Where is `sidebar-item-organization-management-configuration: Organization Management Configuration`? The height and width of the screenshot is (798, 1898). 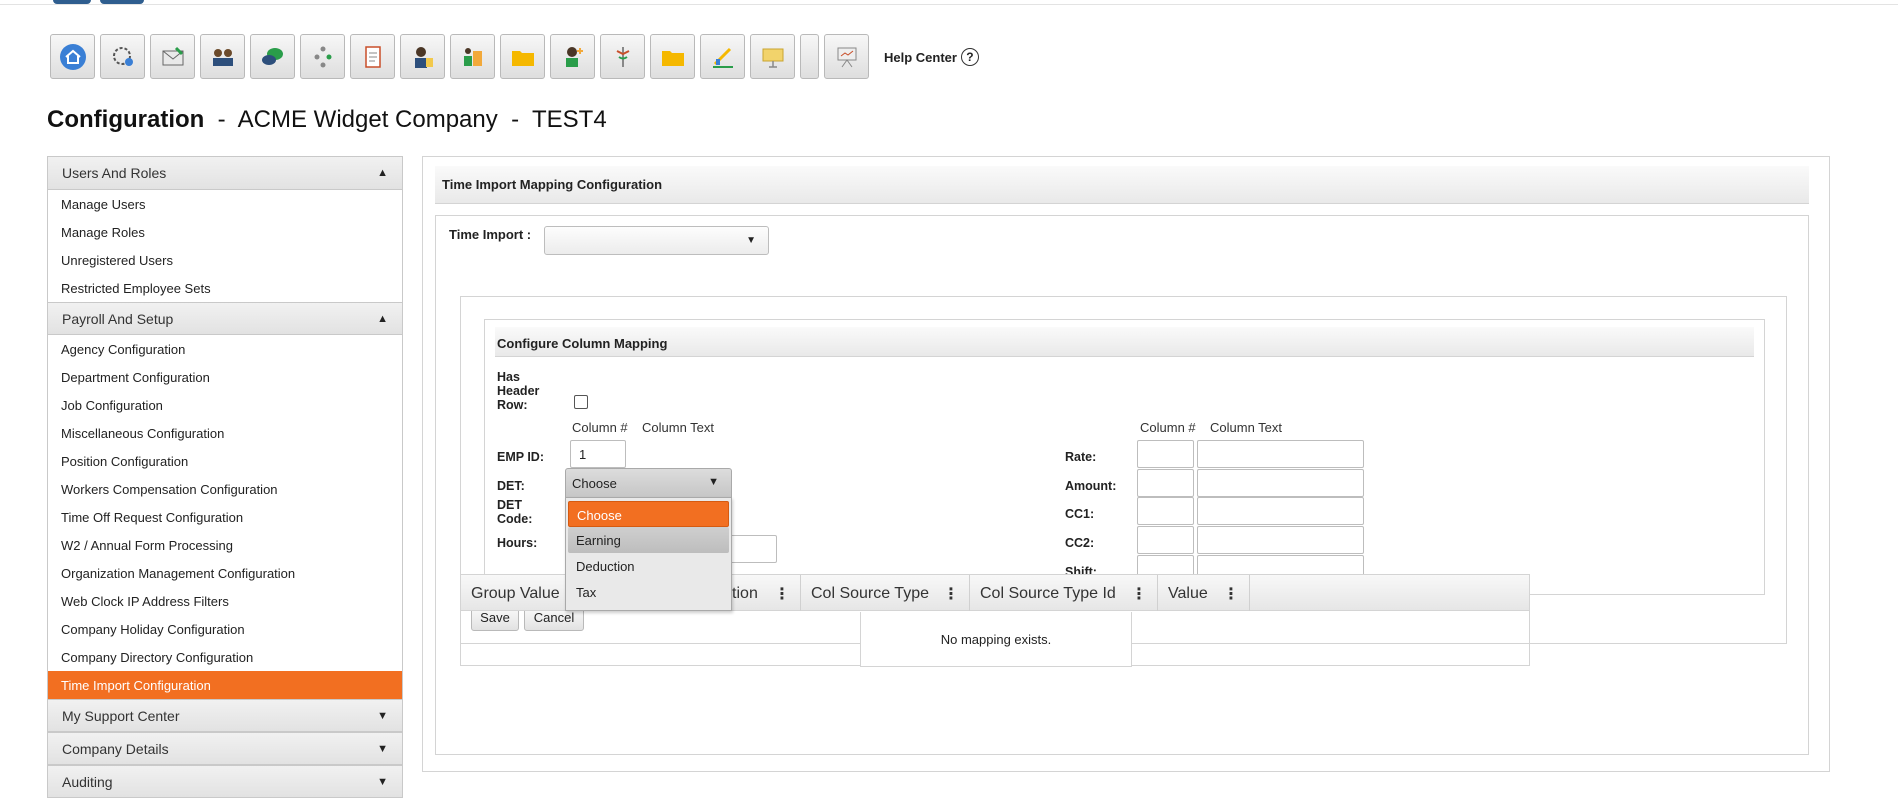 sidebar-item-organization-management-configuration: Organization Management Configuration is located at coordinates (225, 573).